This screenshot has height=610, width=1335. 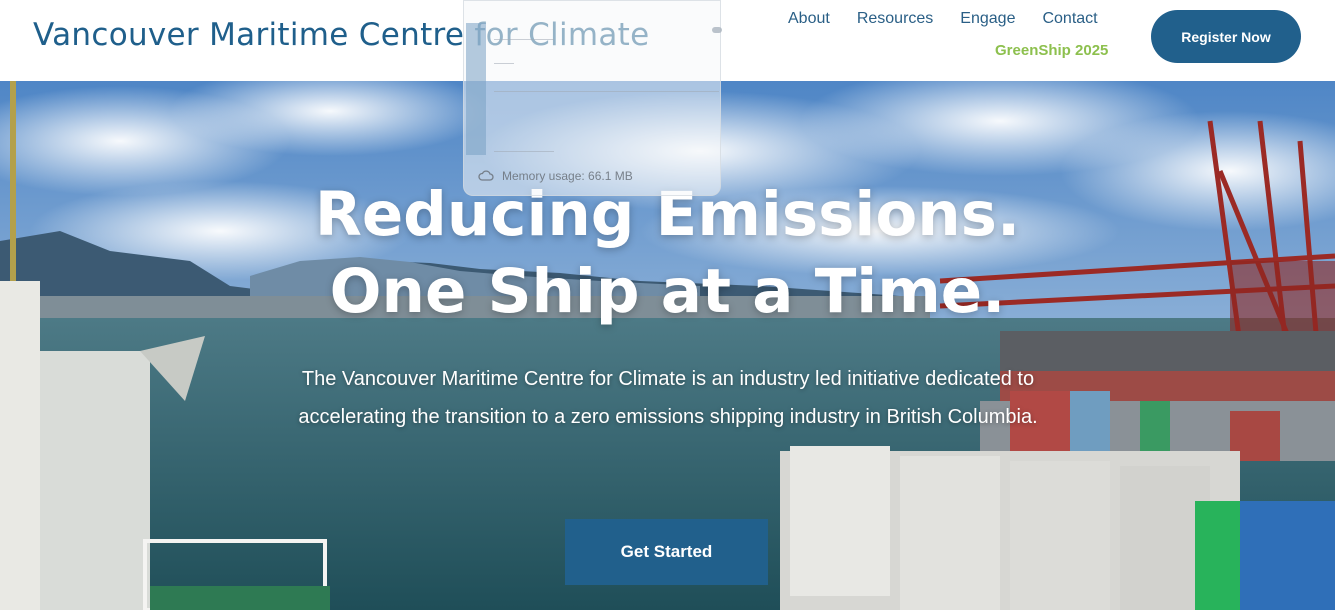 I want to click on cloud-icon, so click(x=486, y=175).